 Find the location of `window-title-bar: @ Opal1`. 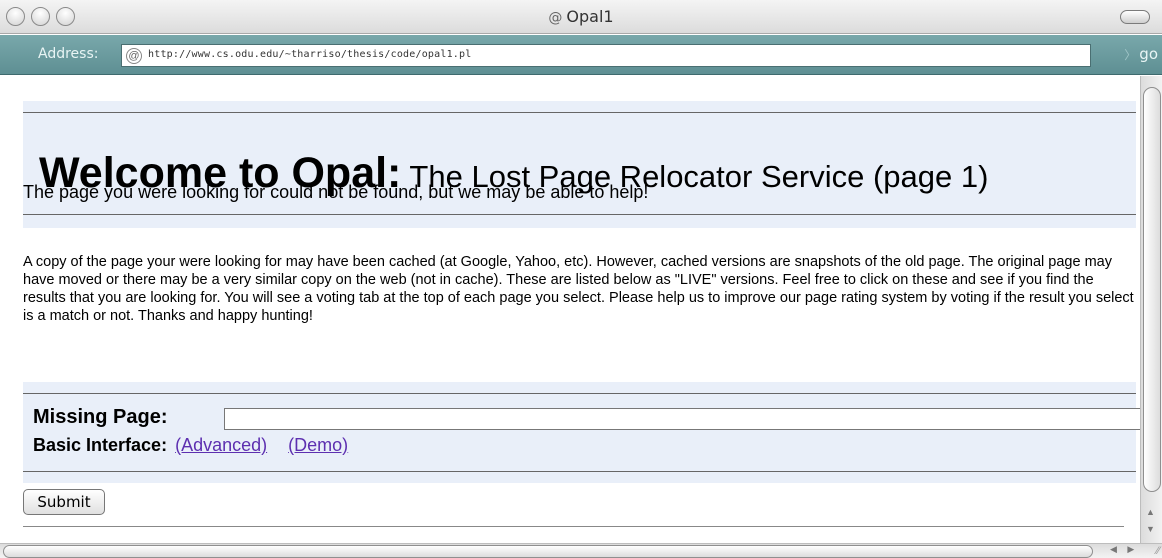

window-title-bar: @ Opal1 is located at coordinates (581, 17).